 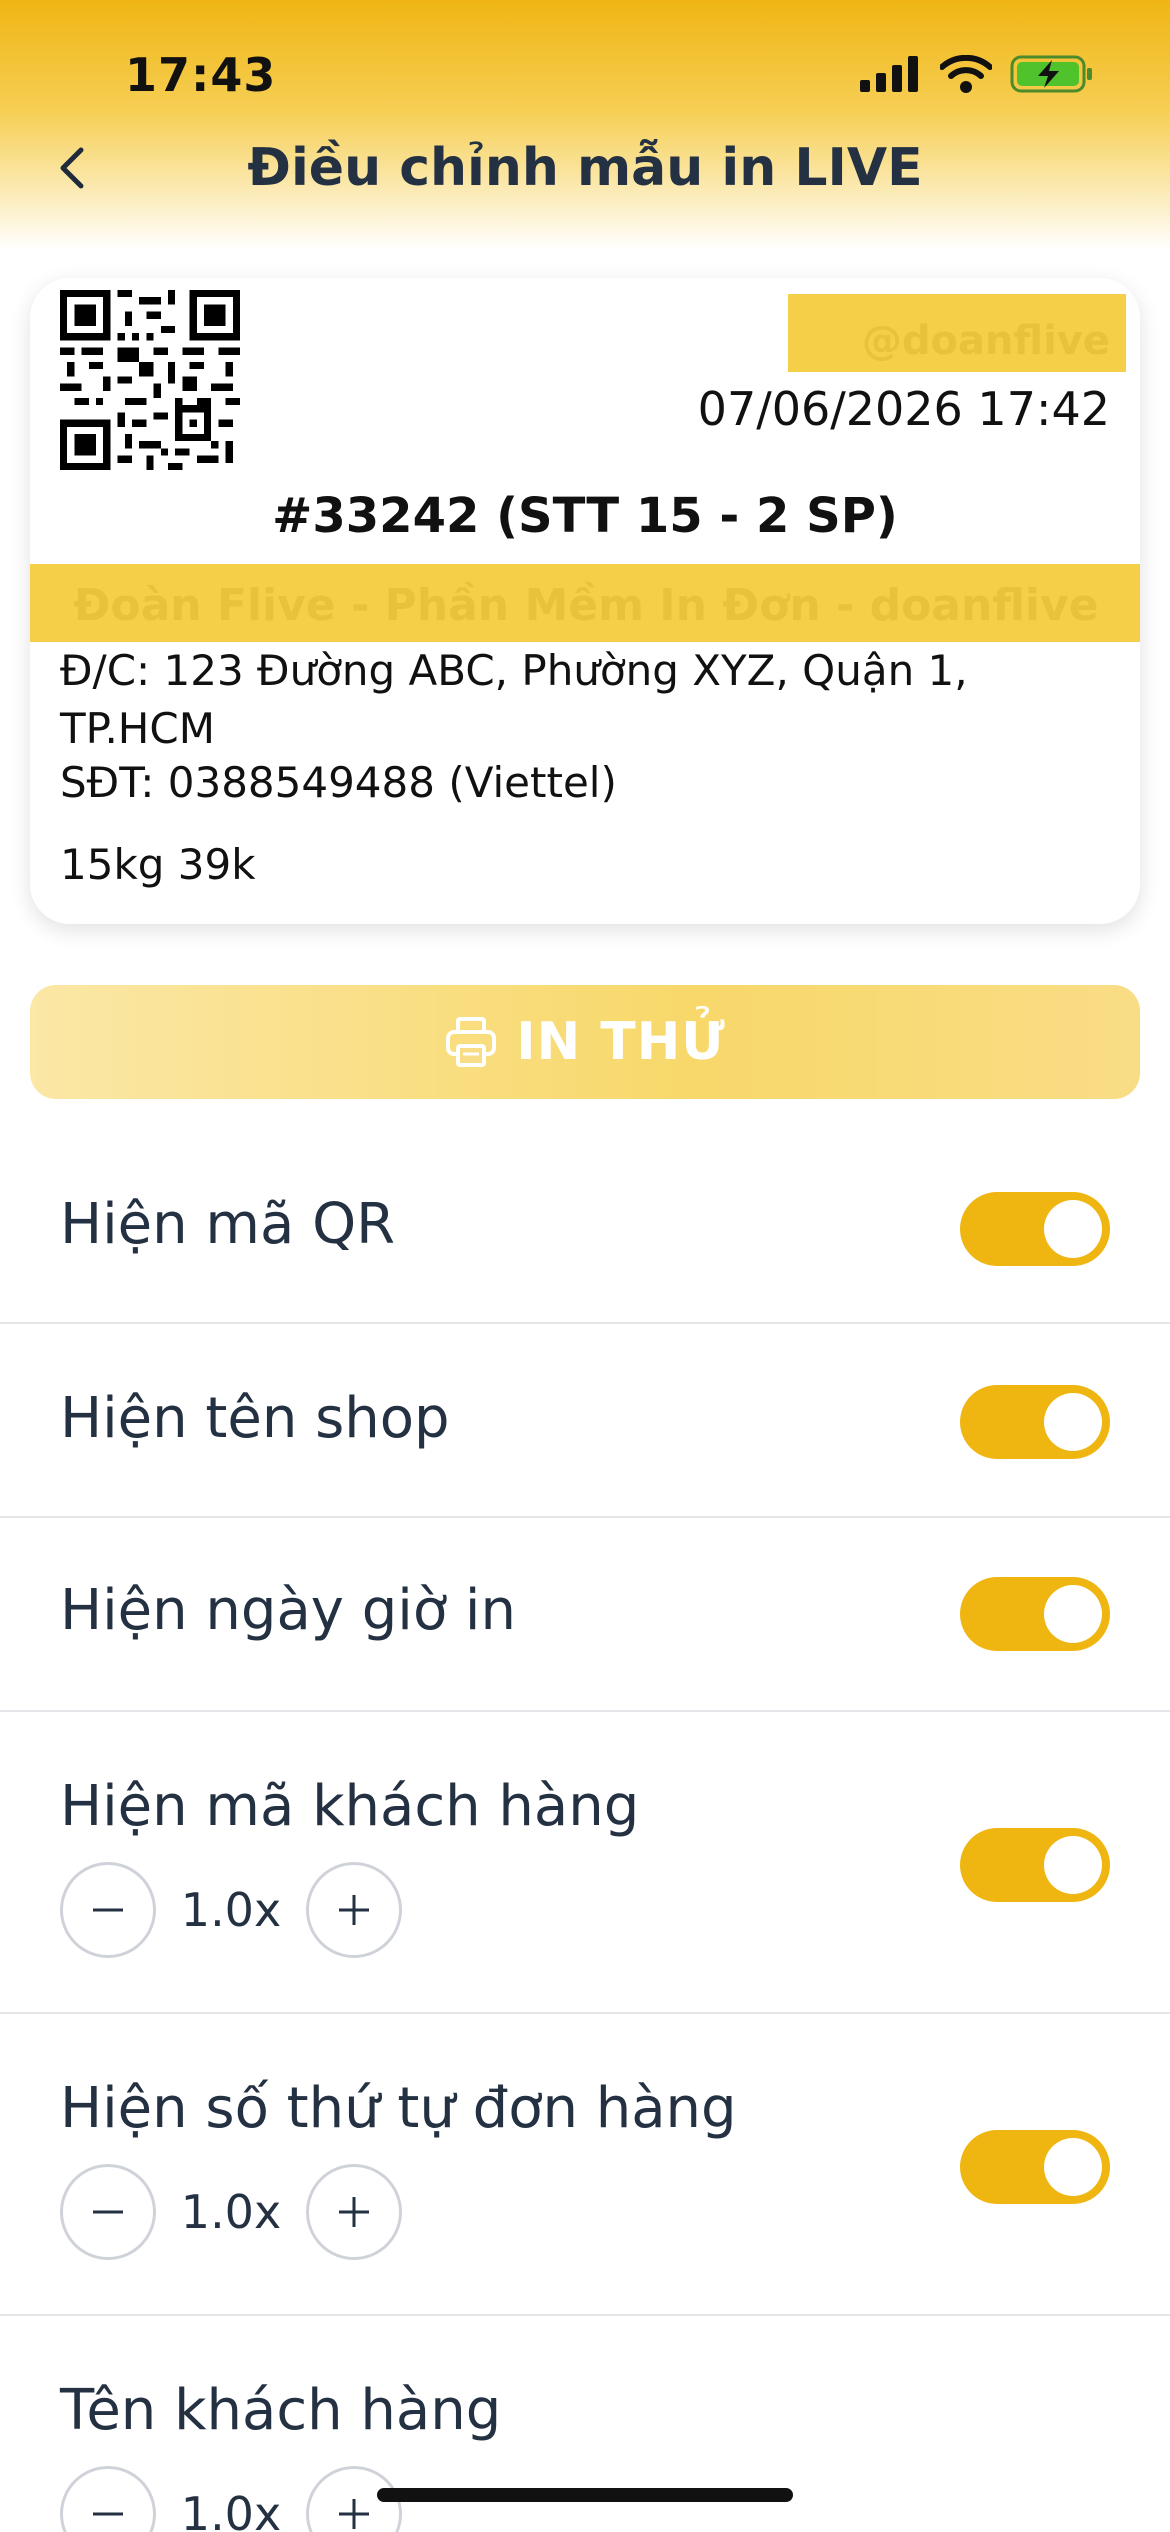 What do you see at coordinates (281, 2410) in the screenshot?
I see `setting-label: Tên khách hàng` at bounding box center [281, 2410].